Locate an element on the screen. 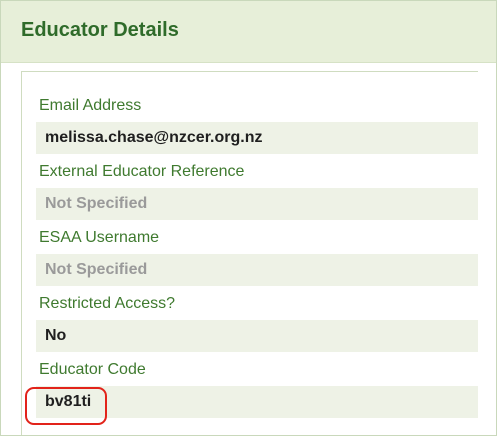 The width and height of the screenshot is (499, 438). esaa-username-value: Not Specified is located at coordinates (257, 270).